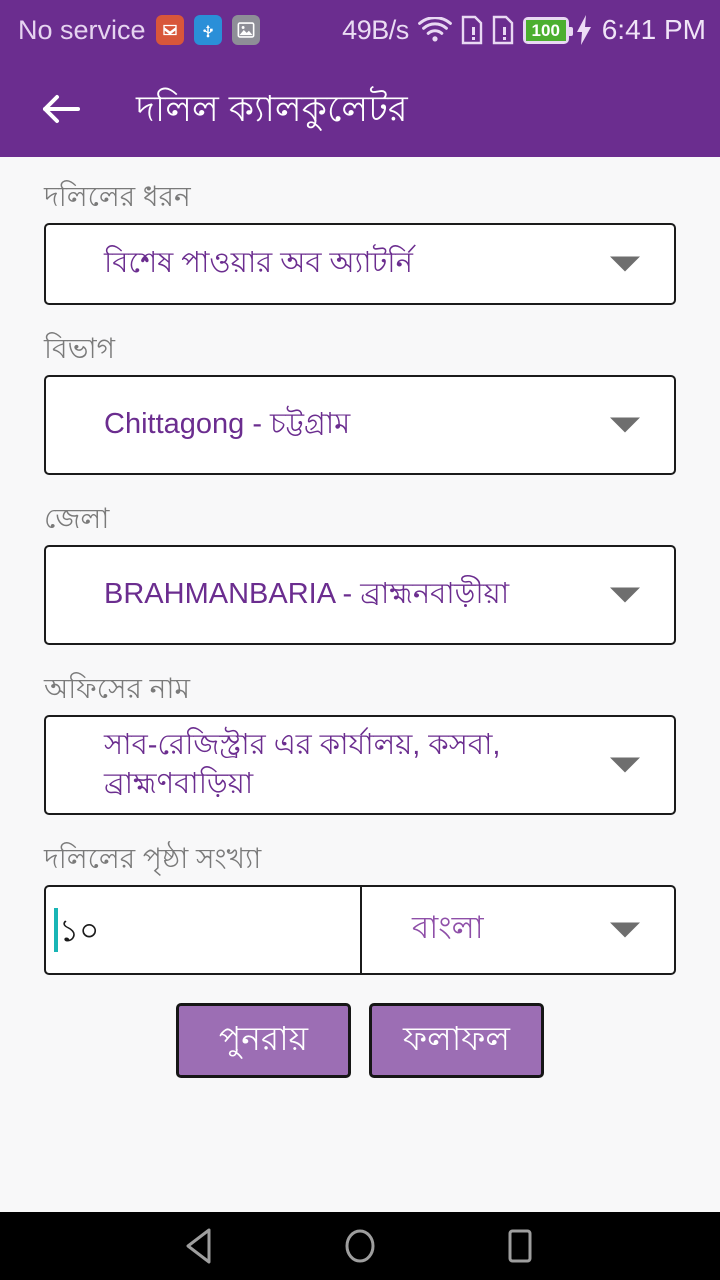  What do you see at coordinates (56, 930) in the screenshot?
I see `text-cursor` at bounding box center [56, 930].